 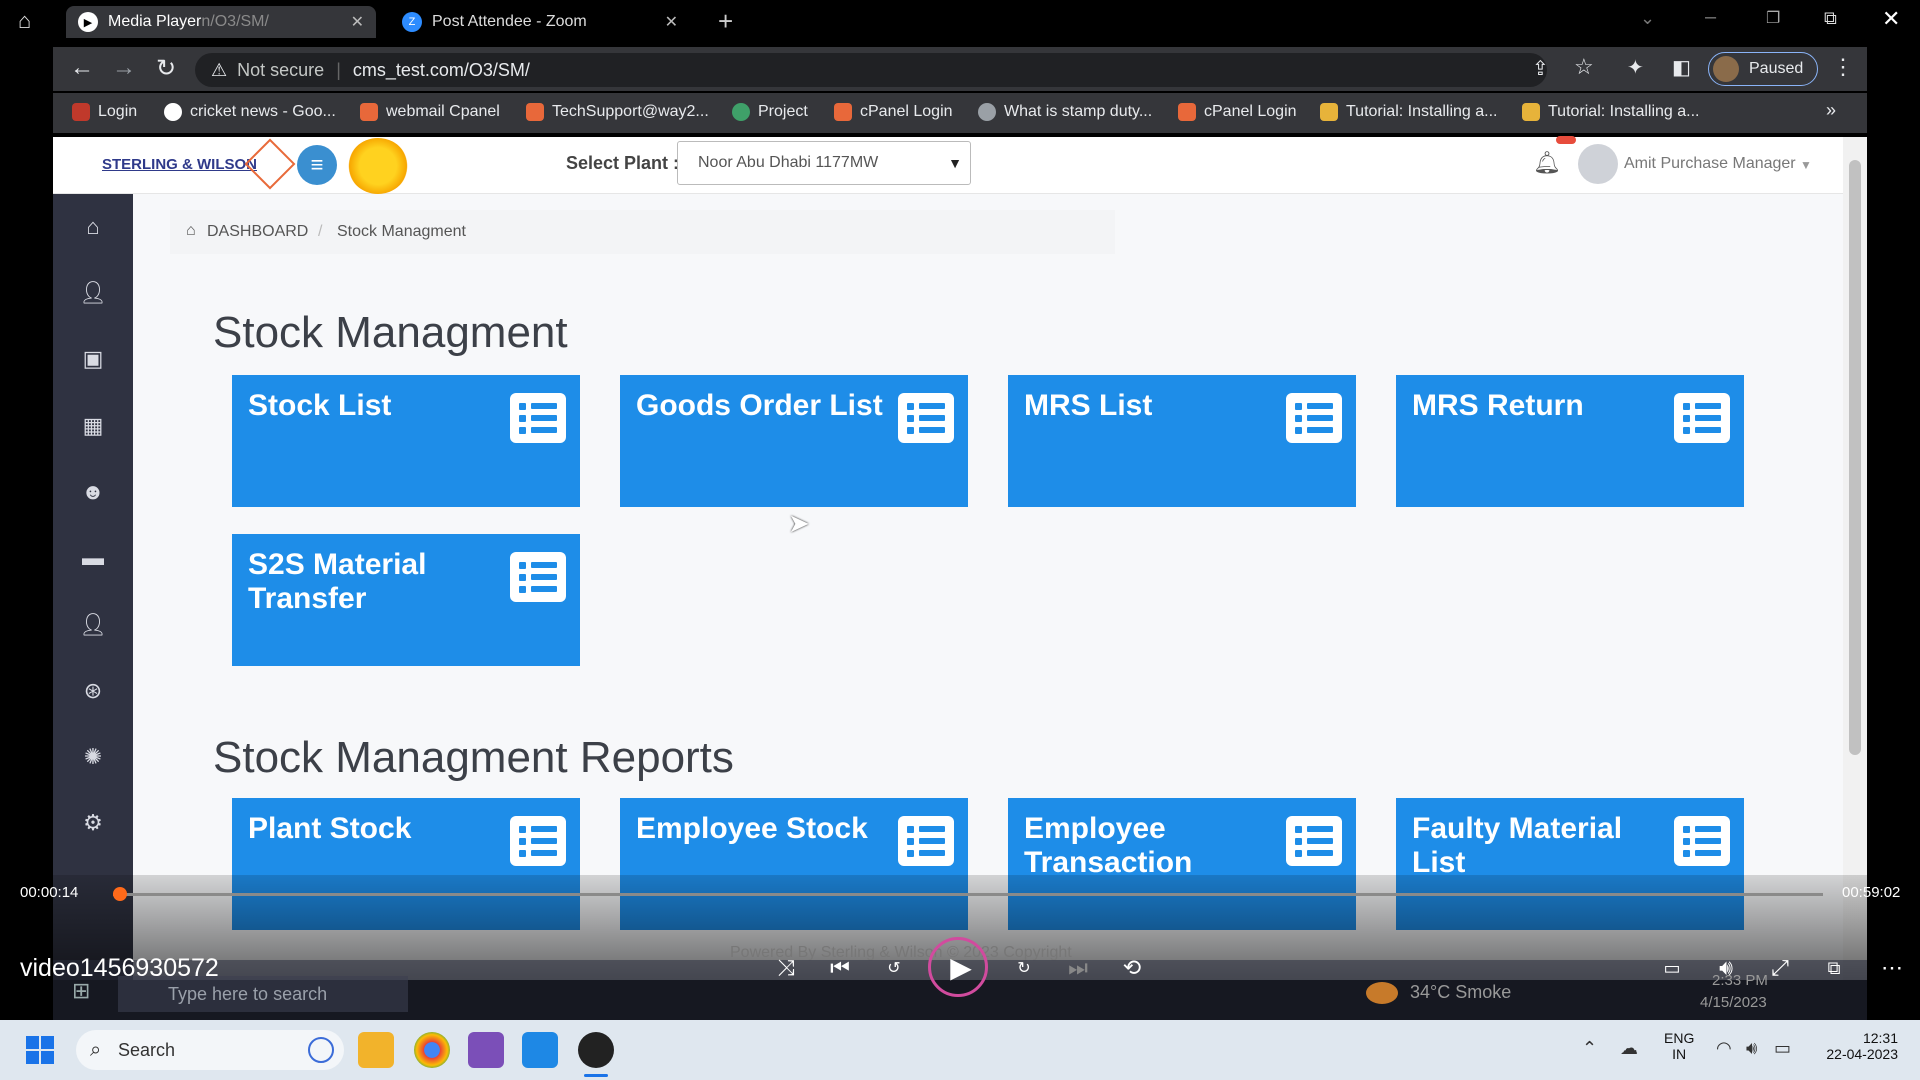 I want to click on taskbar-search: ⌕ Search, so click(x=210, y=1050).